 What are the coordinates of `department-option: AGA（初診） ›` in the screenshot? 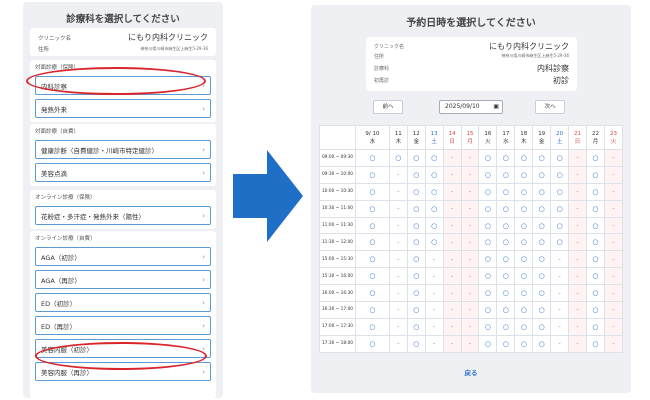 It's located at (123, 256).